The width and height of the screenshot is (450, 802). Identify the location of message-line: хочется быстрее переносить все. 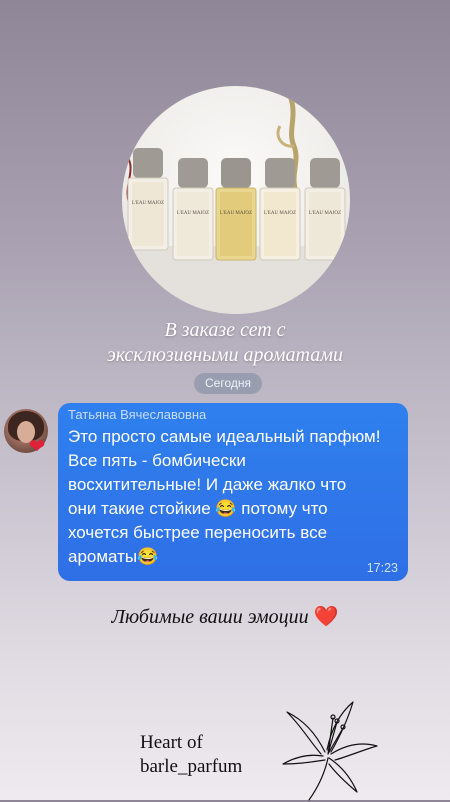
(198, 532).